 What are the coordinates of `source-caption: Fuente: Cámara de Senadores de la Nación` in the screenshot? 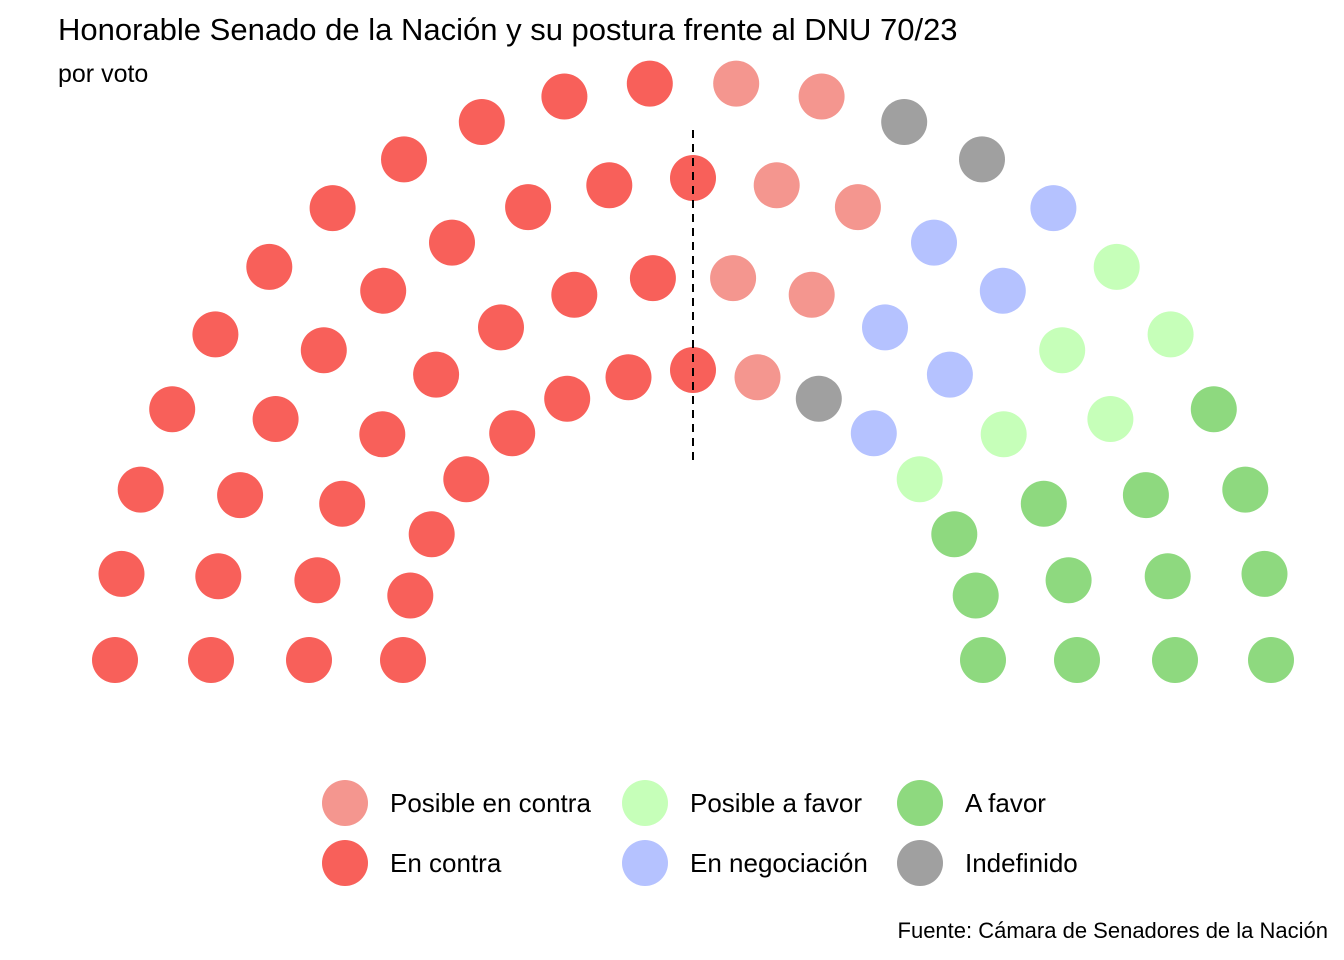 It's located at (1112, 930).